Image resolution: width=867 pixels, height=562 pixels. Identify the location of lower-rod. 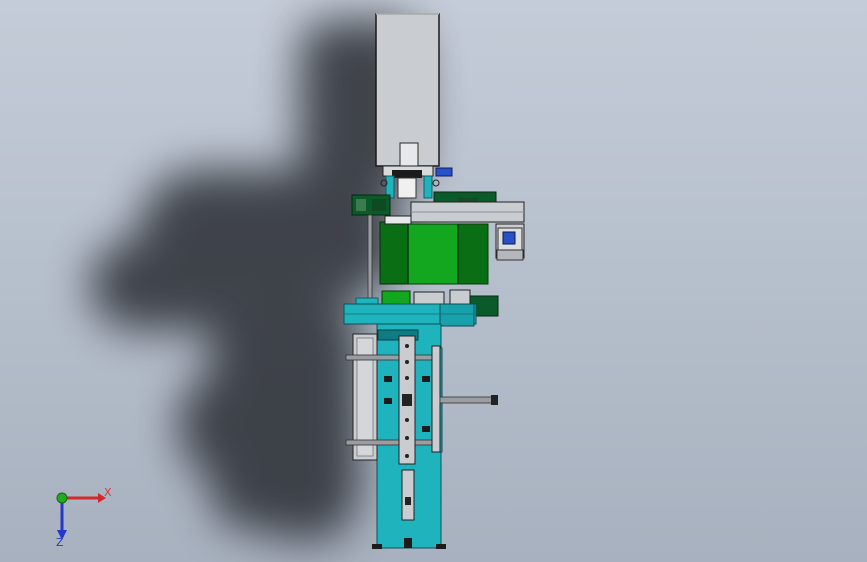
(390, 442).